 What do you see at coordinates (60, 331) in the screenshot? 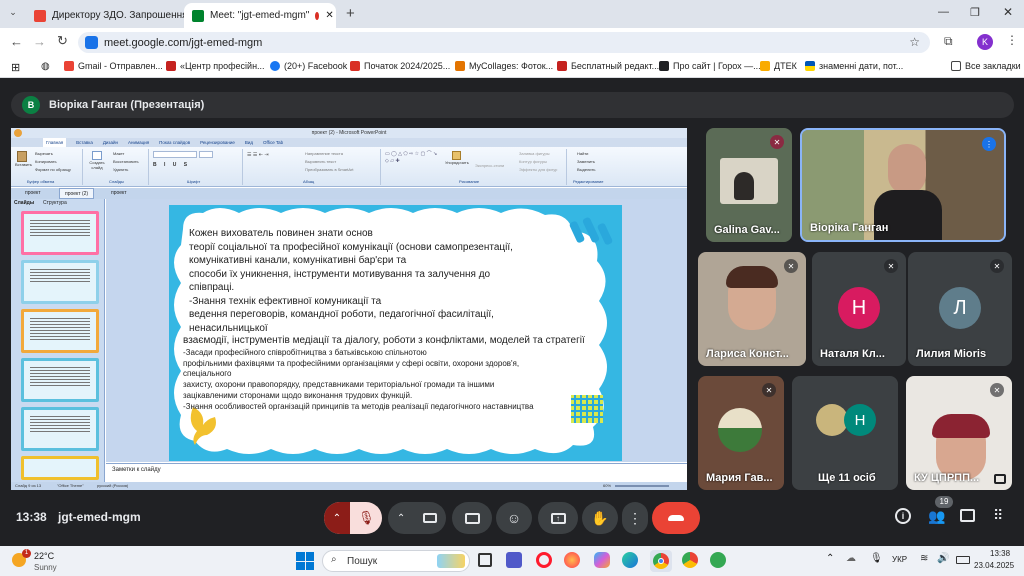
I see `slide-thumb-selected` at bounding box center [60, 331].